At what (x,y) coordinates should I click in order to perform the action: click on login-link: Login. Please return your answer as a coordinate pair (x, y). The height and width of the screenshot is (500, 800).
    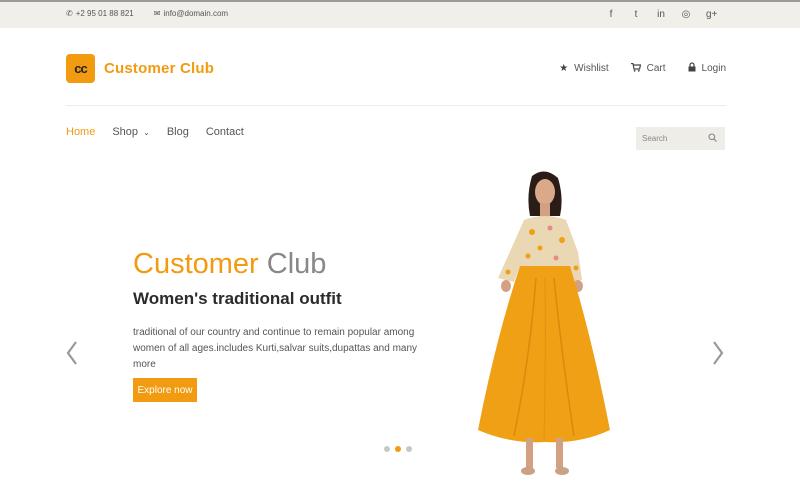
    Looking at the image, I should click on (707, 68).